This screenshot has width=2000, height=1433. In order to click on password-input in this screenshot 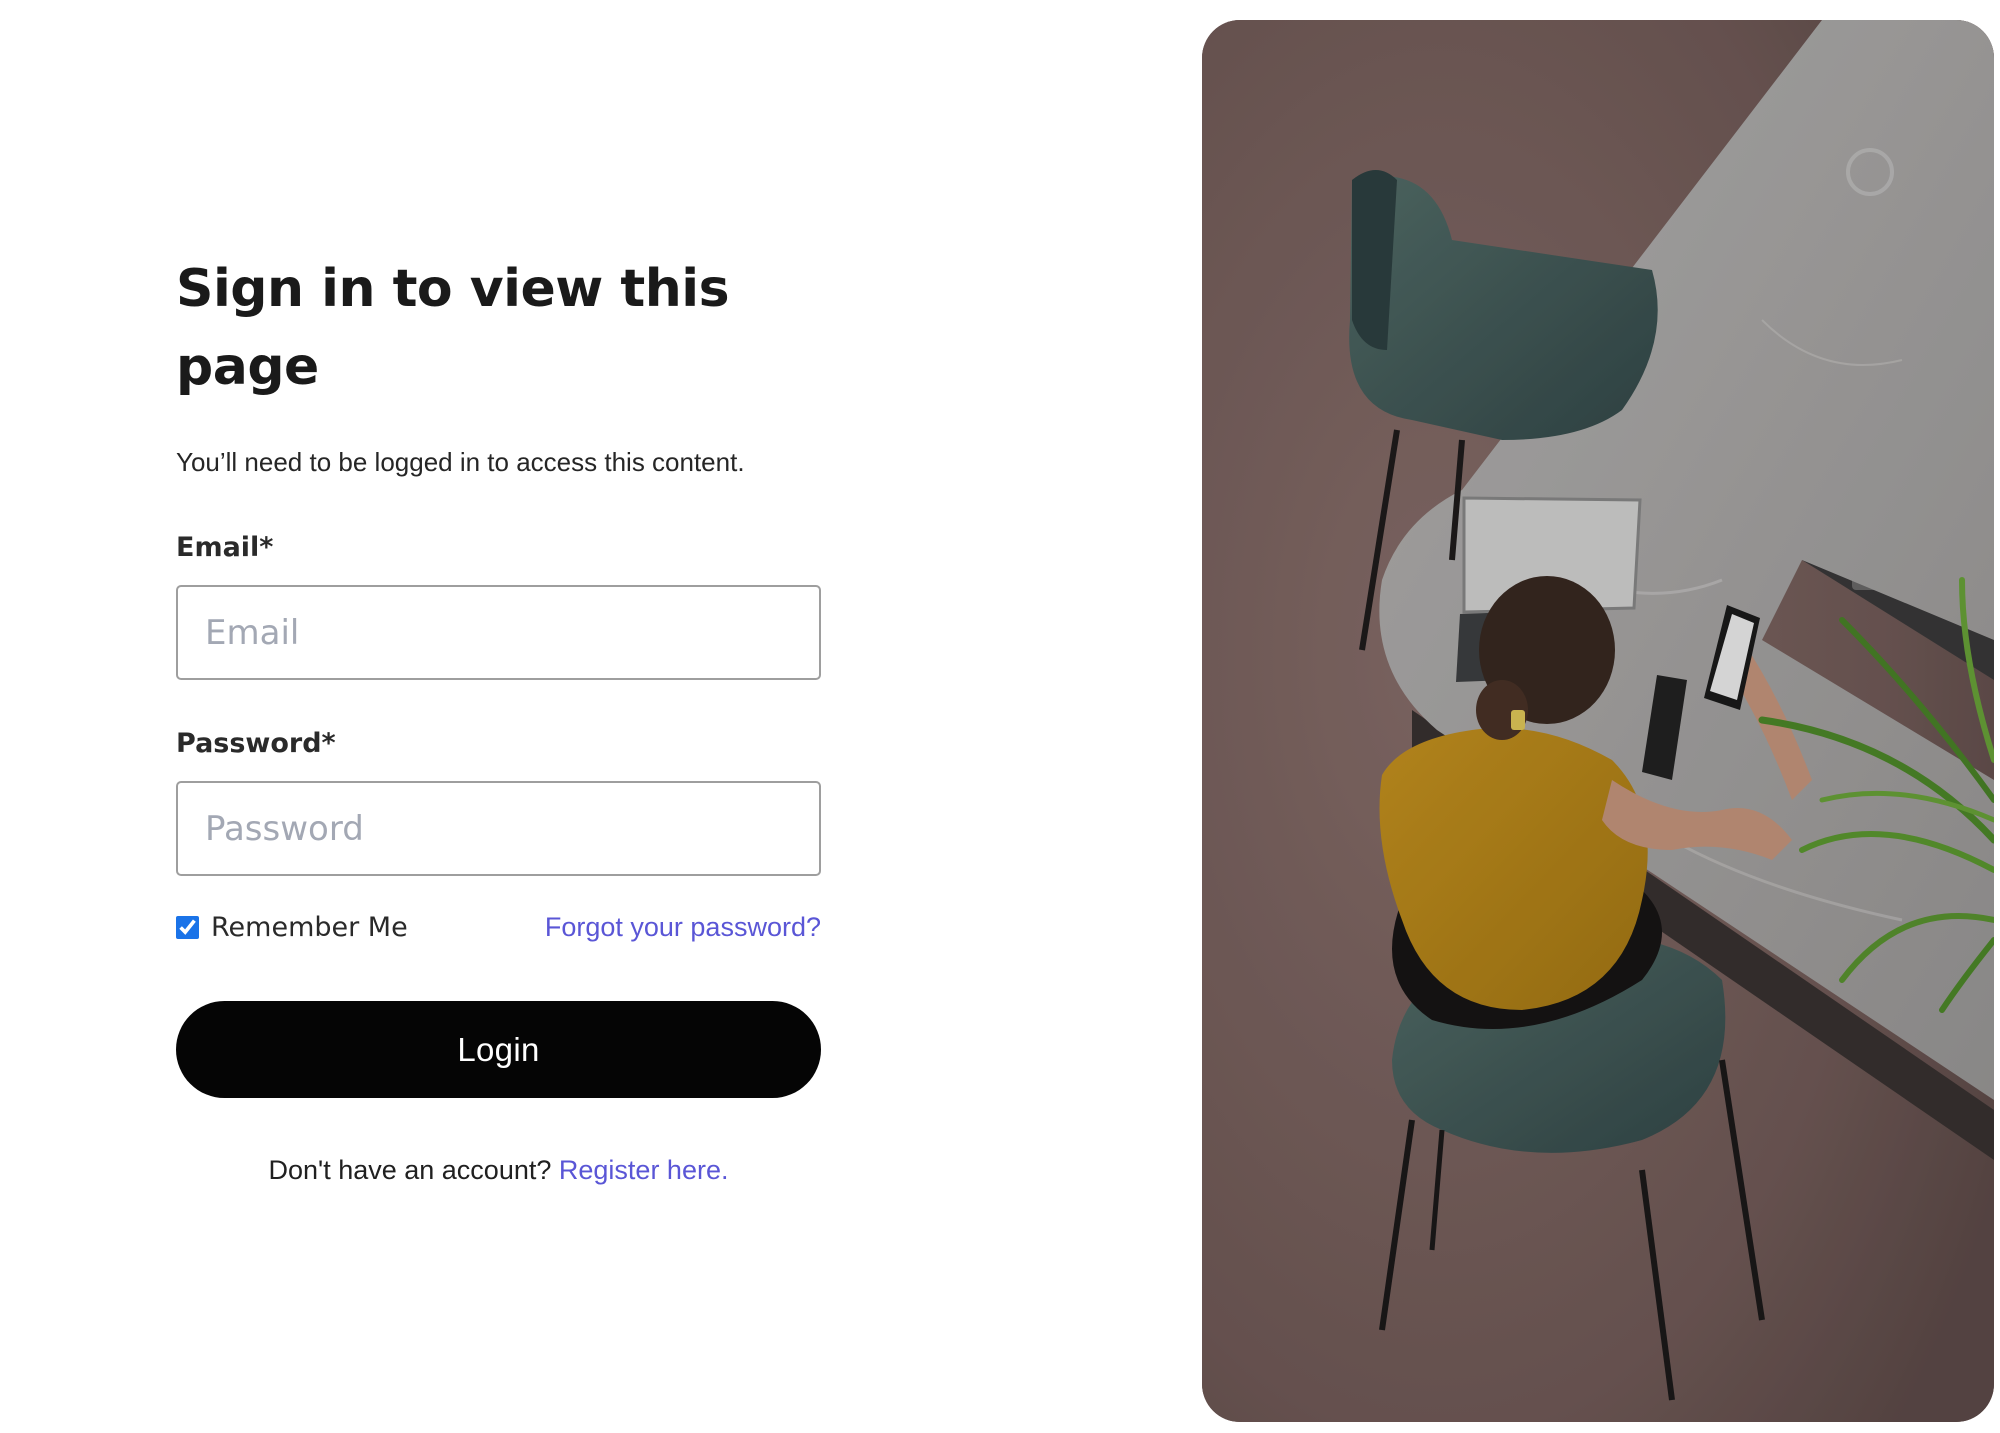, I will do `click(498, 828)`.